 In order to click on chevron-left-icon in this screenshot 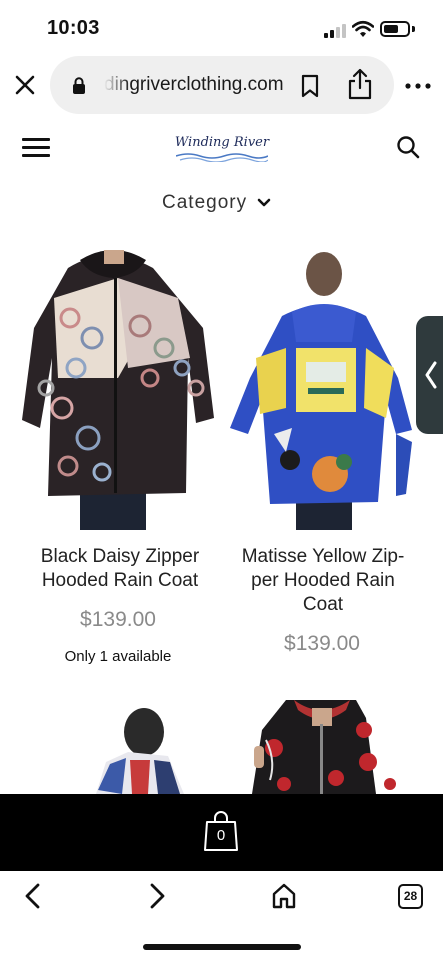, I will do `click(431, 375)`.